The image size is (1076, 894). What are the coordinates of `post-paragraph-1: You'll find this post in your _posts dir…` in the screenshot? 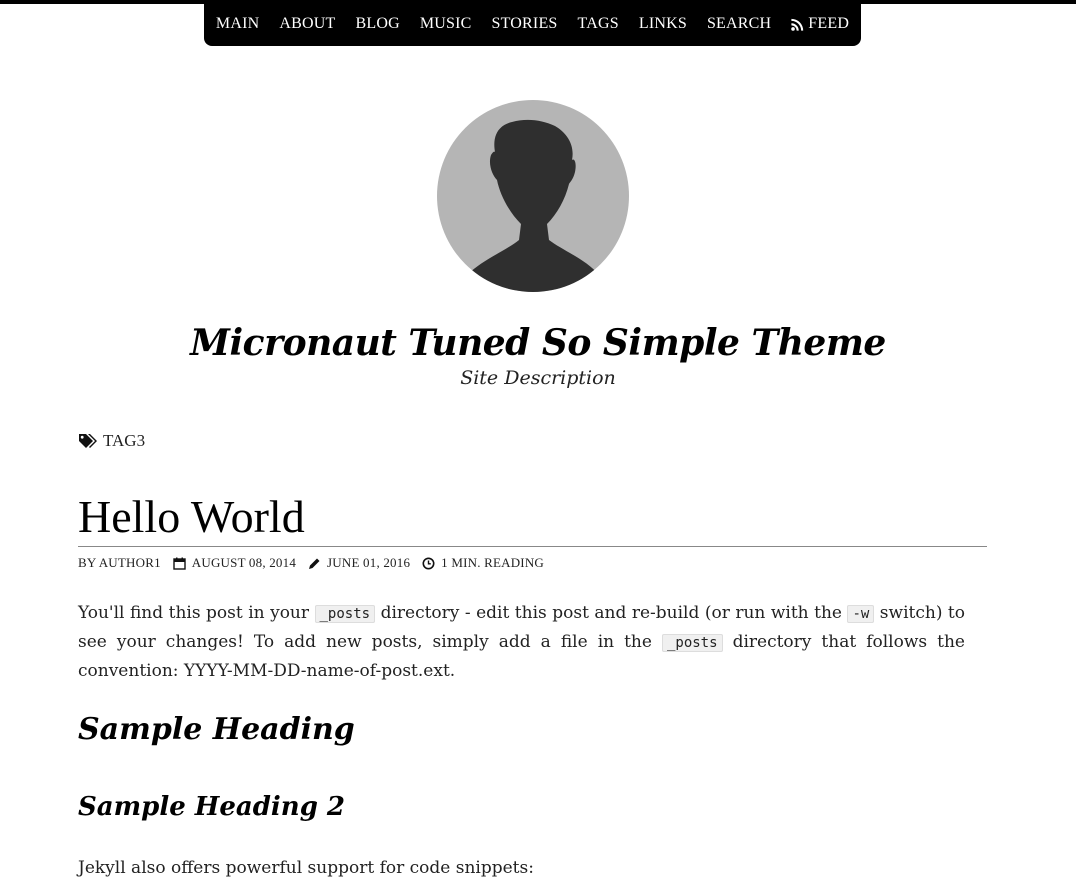 It's located at (521, 642).